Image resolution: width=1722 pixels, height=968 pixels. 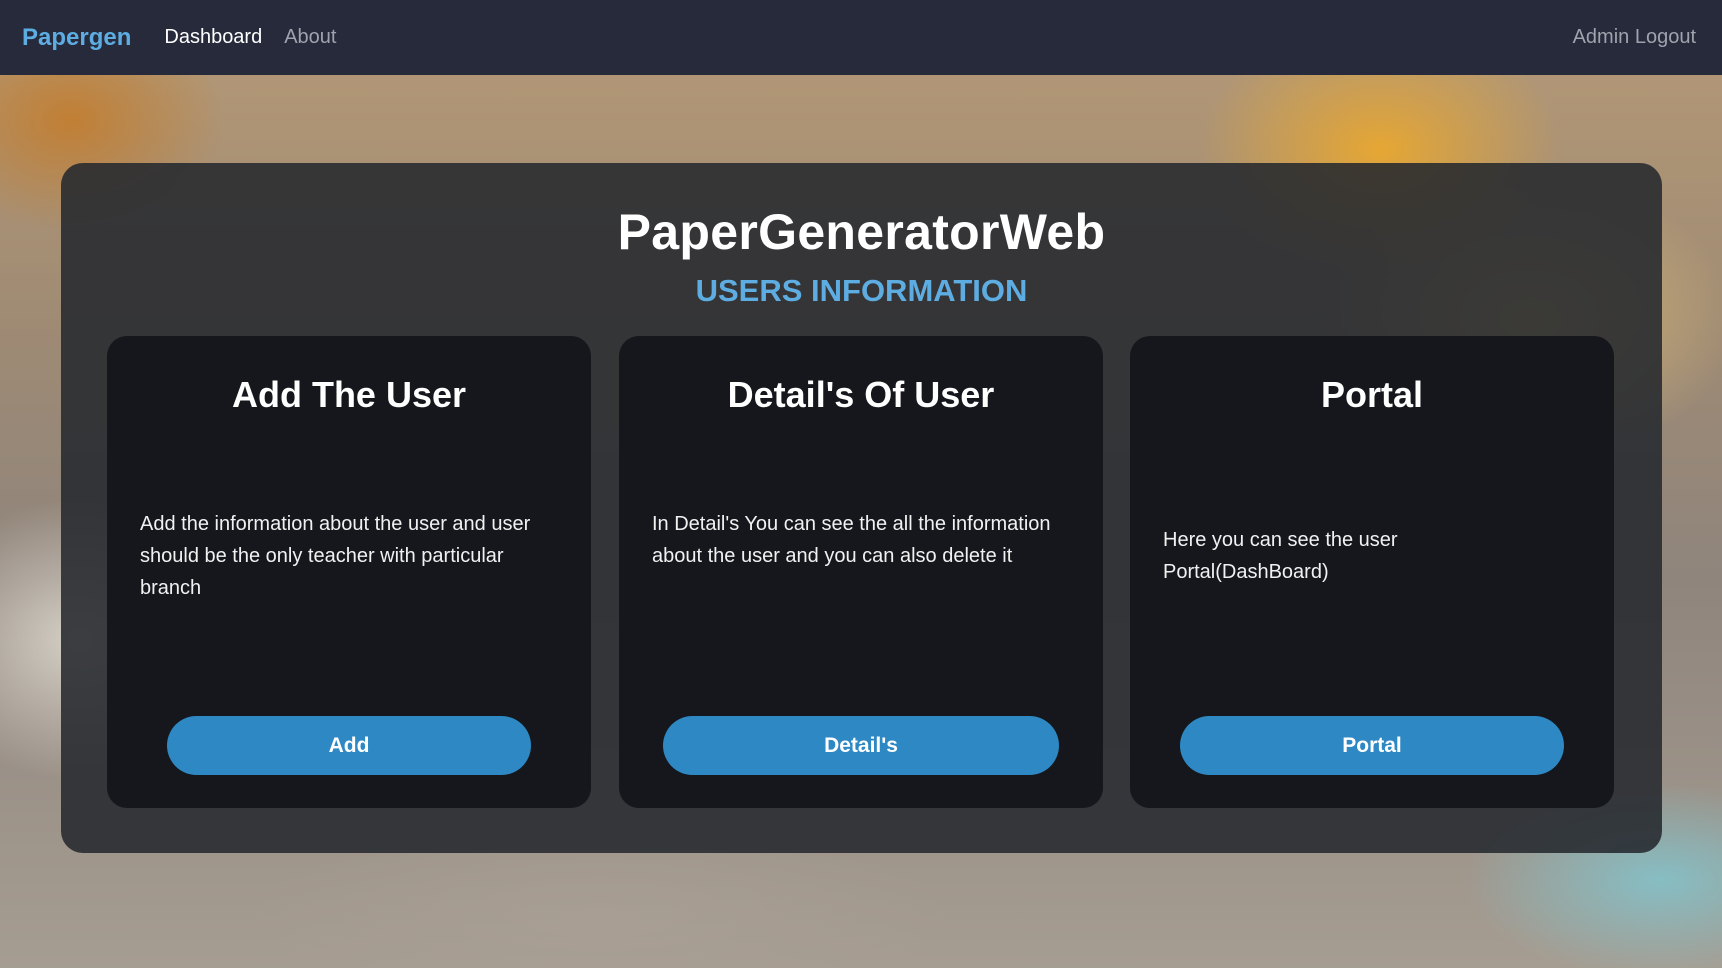 I want to click on page-title: PaperGeneratorWeb, so click(x=861, y=232).